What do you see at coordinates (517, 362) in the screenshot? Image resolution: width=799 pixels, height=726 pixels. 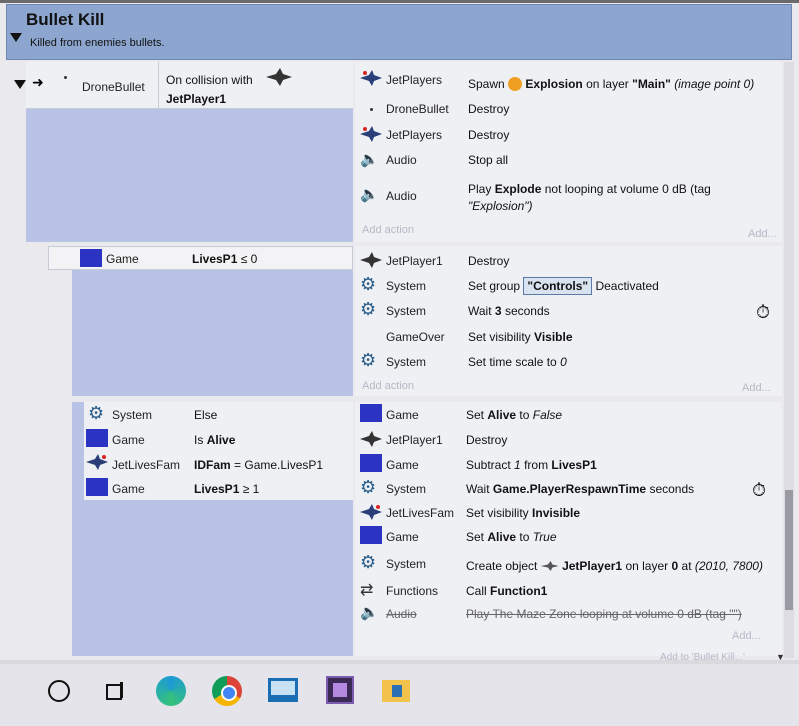 I see `action-text: Set time scale to 0` at bounding box center [517, 362].